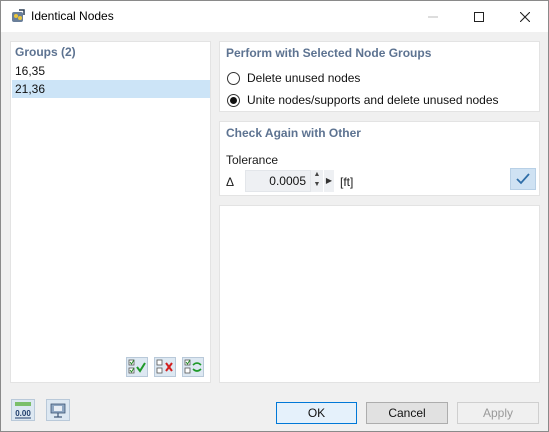  I want to click on deselect-all-icon, so click(164, 366).